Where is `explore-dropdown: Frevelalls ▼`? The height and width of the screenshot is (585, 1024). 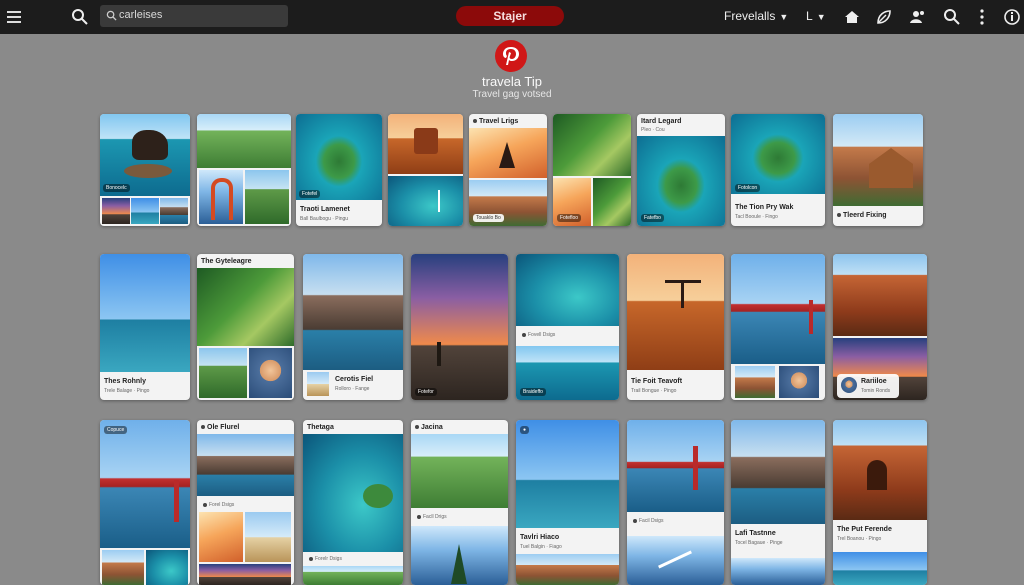
explore-dropdown: Frevelalls ▼ is located at coordinates (756, 16).